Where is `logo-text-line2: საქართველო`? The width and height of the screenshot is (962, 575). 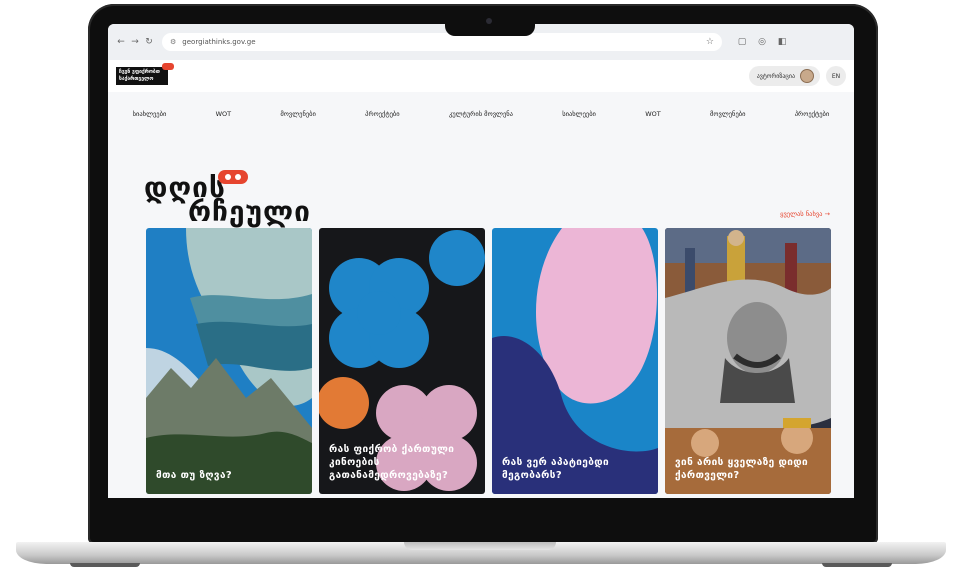 logo-text-line2: საქართველო is located at coordinates (136, 79).